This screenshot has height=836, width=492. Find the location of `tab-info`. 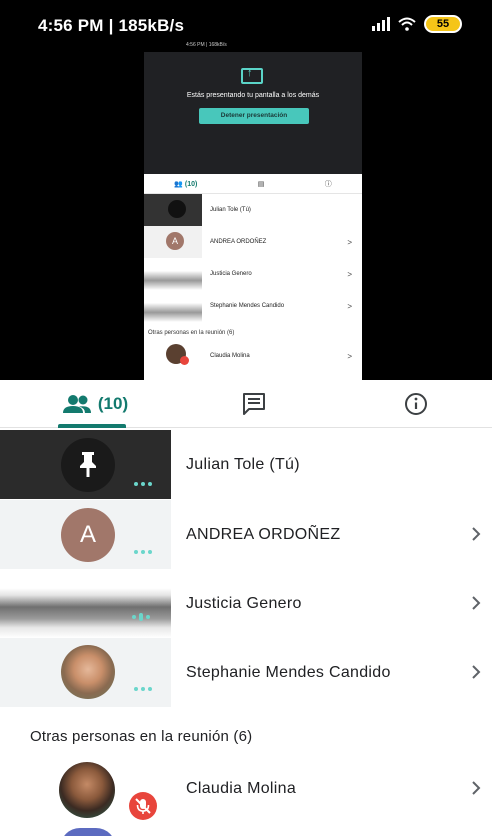

tab-info is located at coordinates (416, 404).